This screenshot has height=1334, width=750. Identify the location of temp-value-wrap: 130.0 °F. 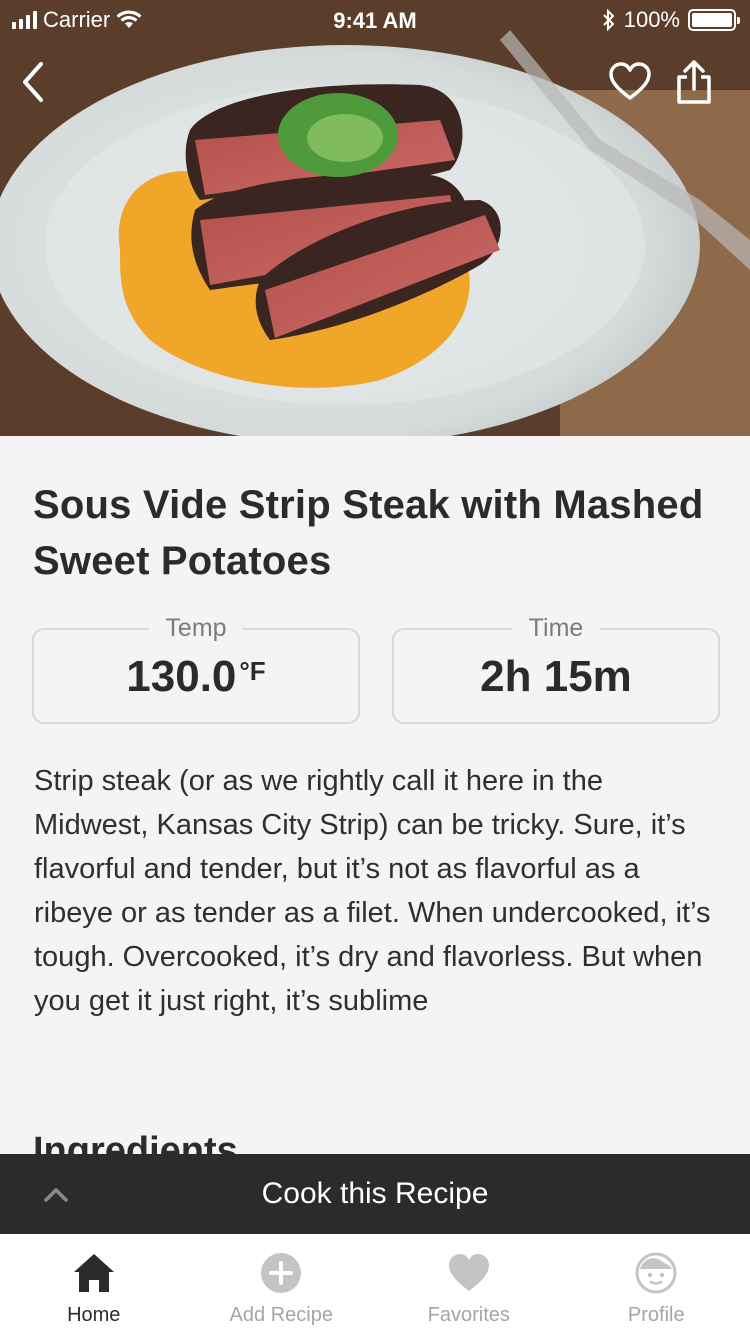
(196, 677).